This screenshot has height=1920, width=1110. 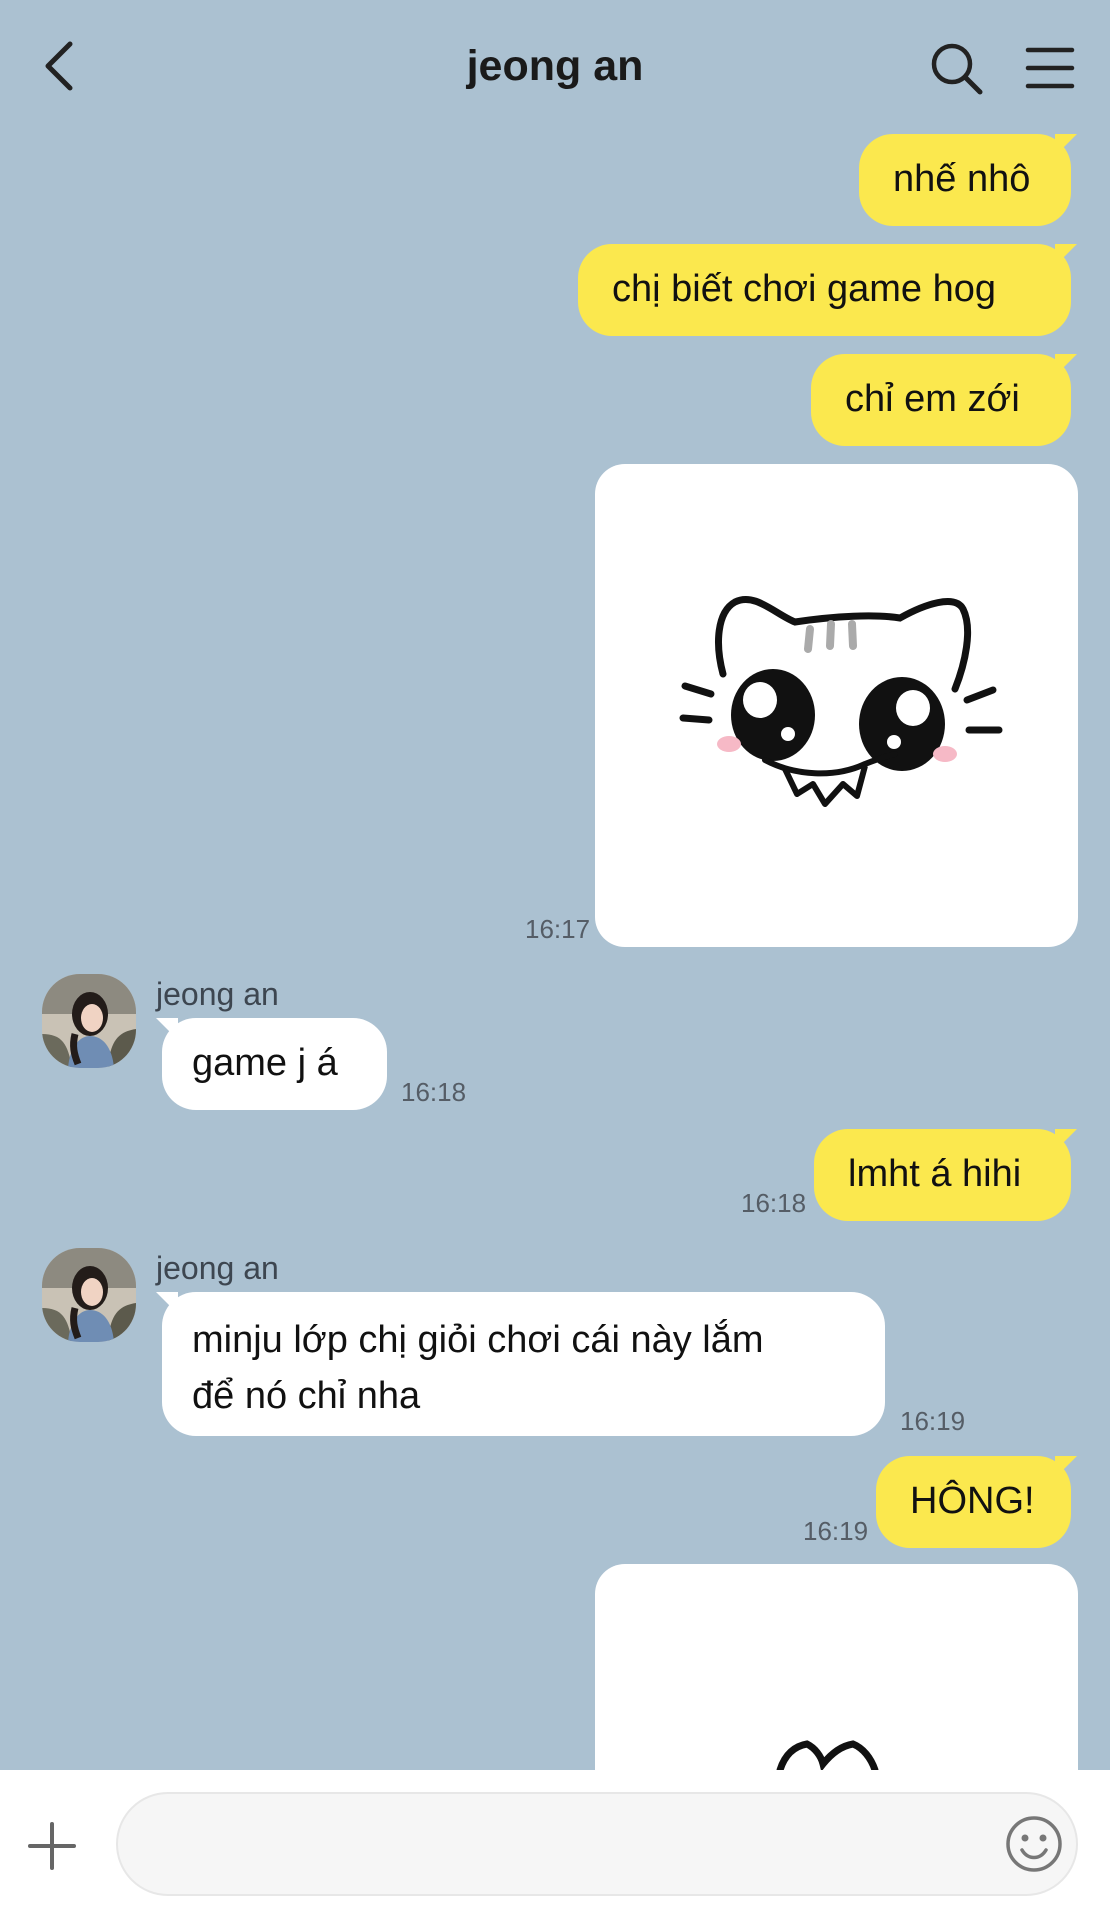 I want to click on plus-icon, so click(x=52, y=1846).